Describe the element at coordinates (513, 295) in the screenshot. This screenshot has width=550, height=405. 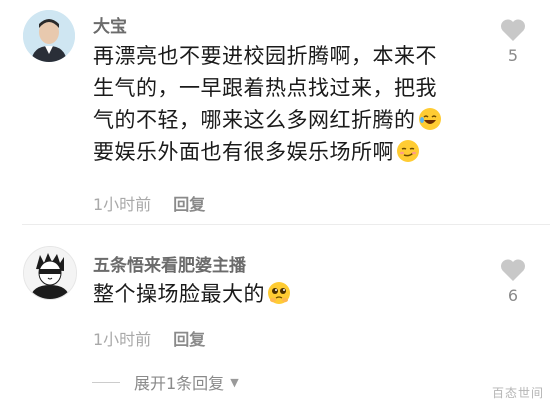
I see `like-count: 6` at that location.